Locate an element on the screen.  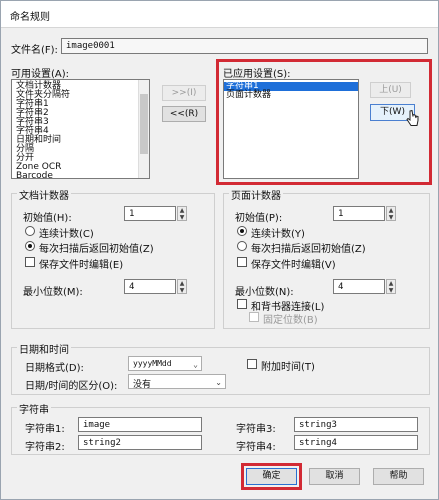
string4-label: 字符串4: is located at coordinates (256, 447).